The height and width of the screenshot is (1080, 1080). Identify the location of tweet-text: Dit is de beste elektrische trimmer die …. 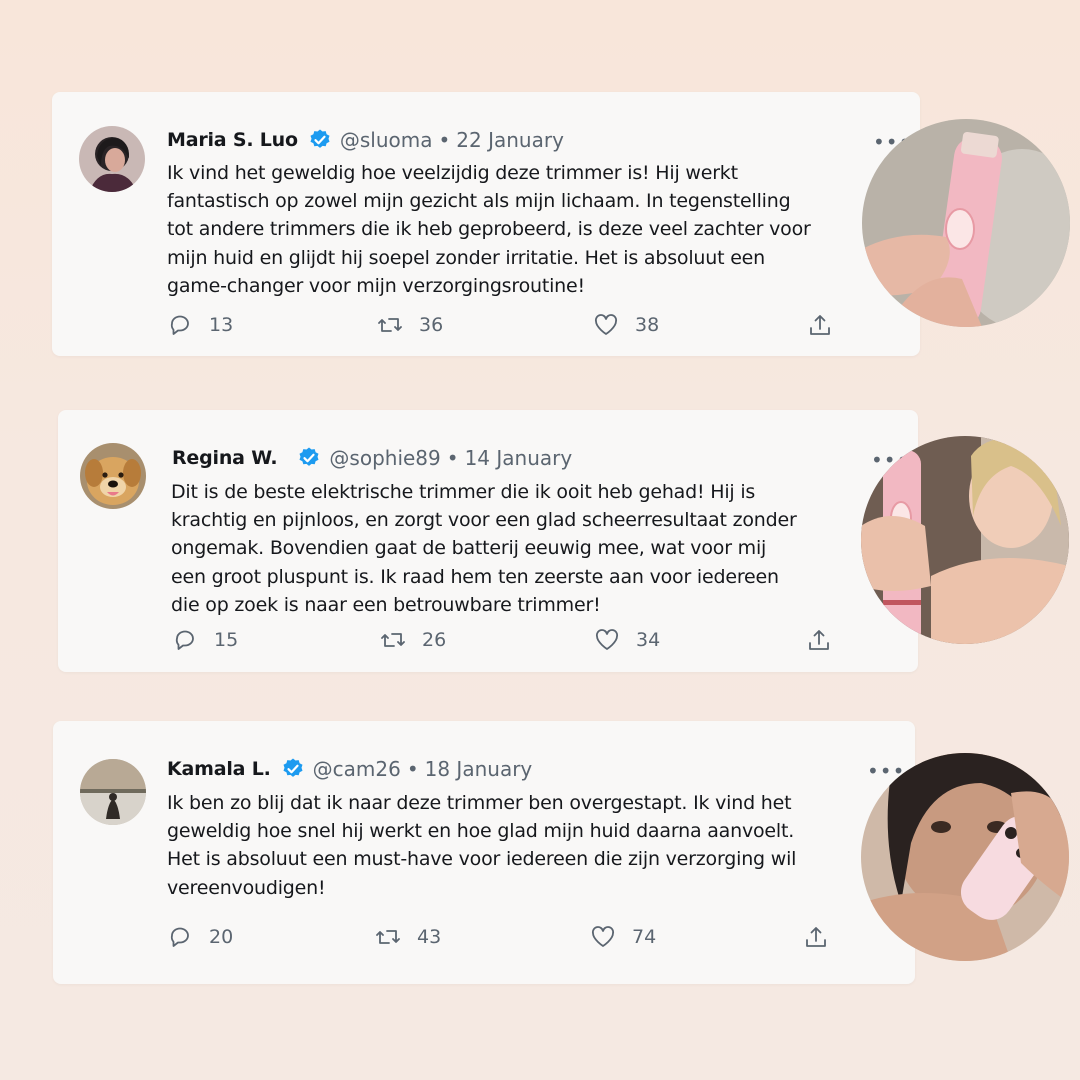
(484, 548).